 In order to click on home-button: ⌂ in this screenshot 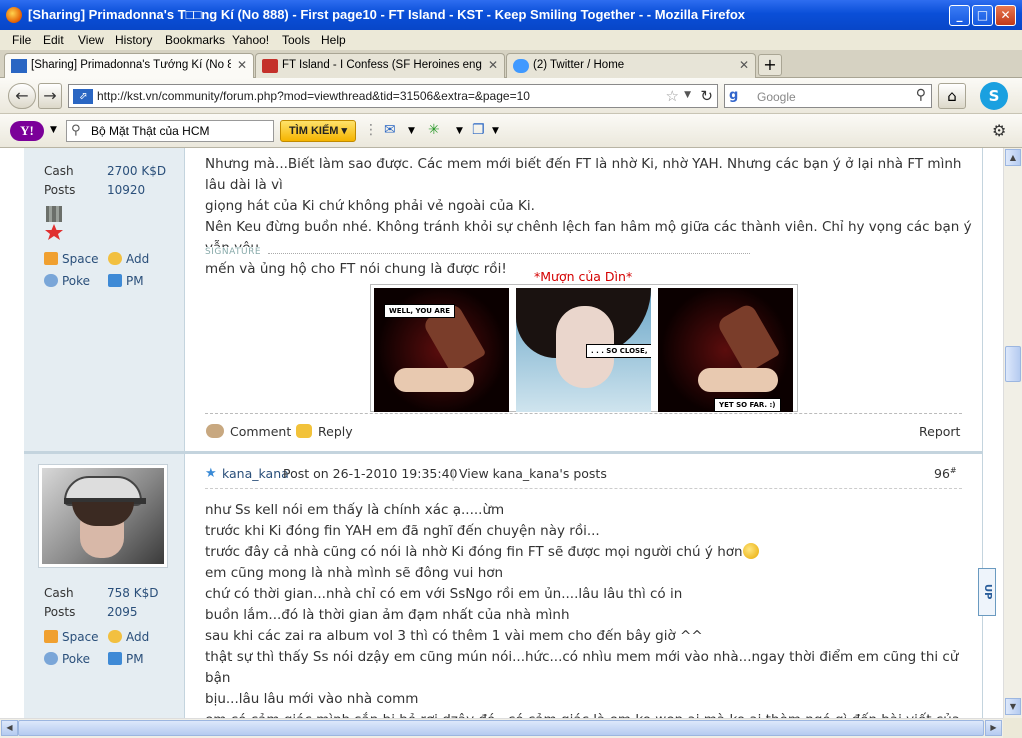, I will do `click(952, 96)`.